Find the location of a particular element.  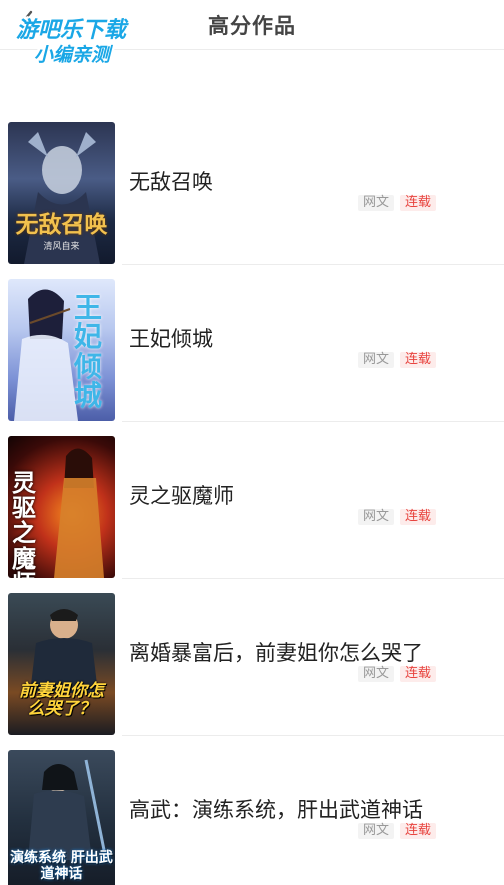

book-cover: 灵驱之魔师 is located at coordinates (61, 507).